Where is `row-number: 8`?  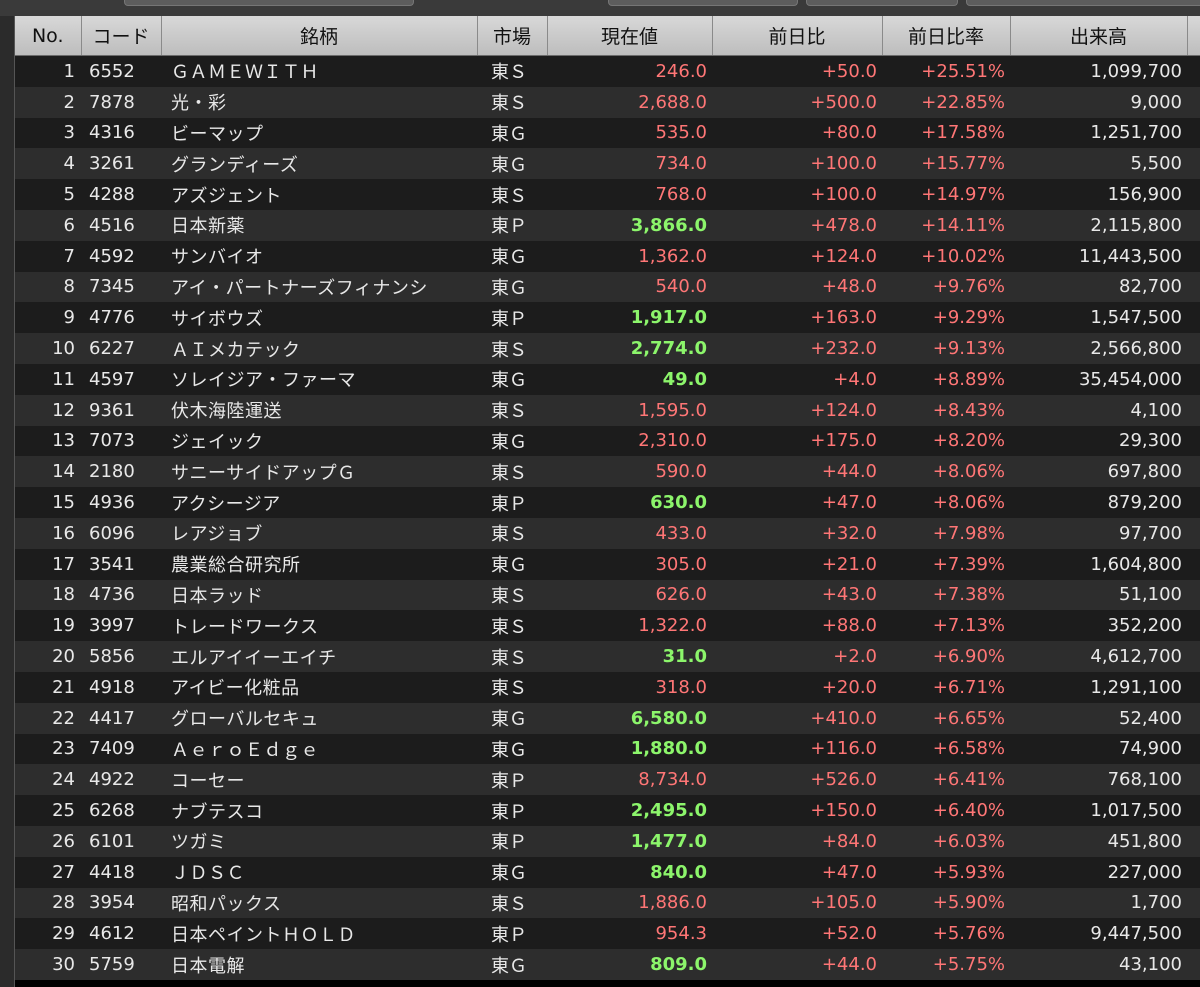
row-number: 8 is located at coordinates (48, 287).